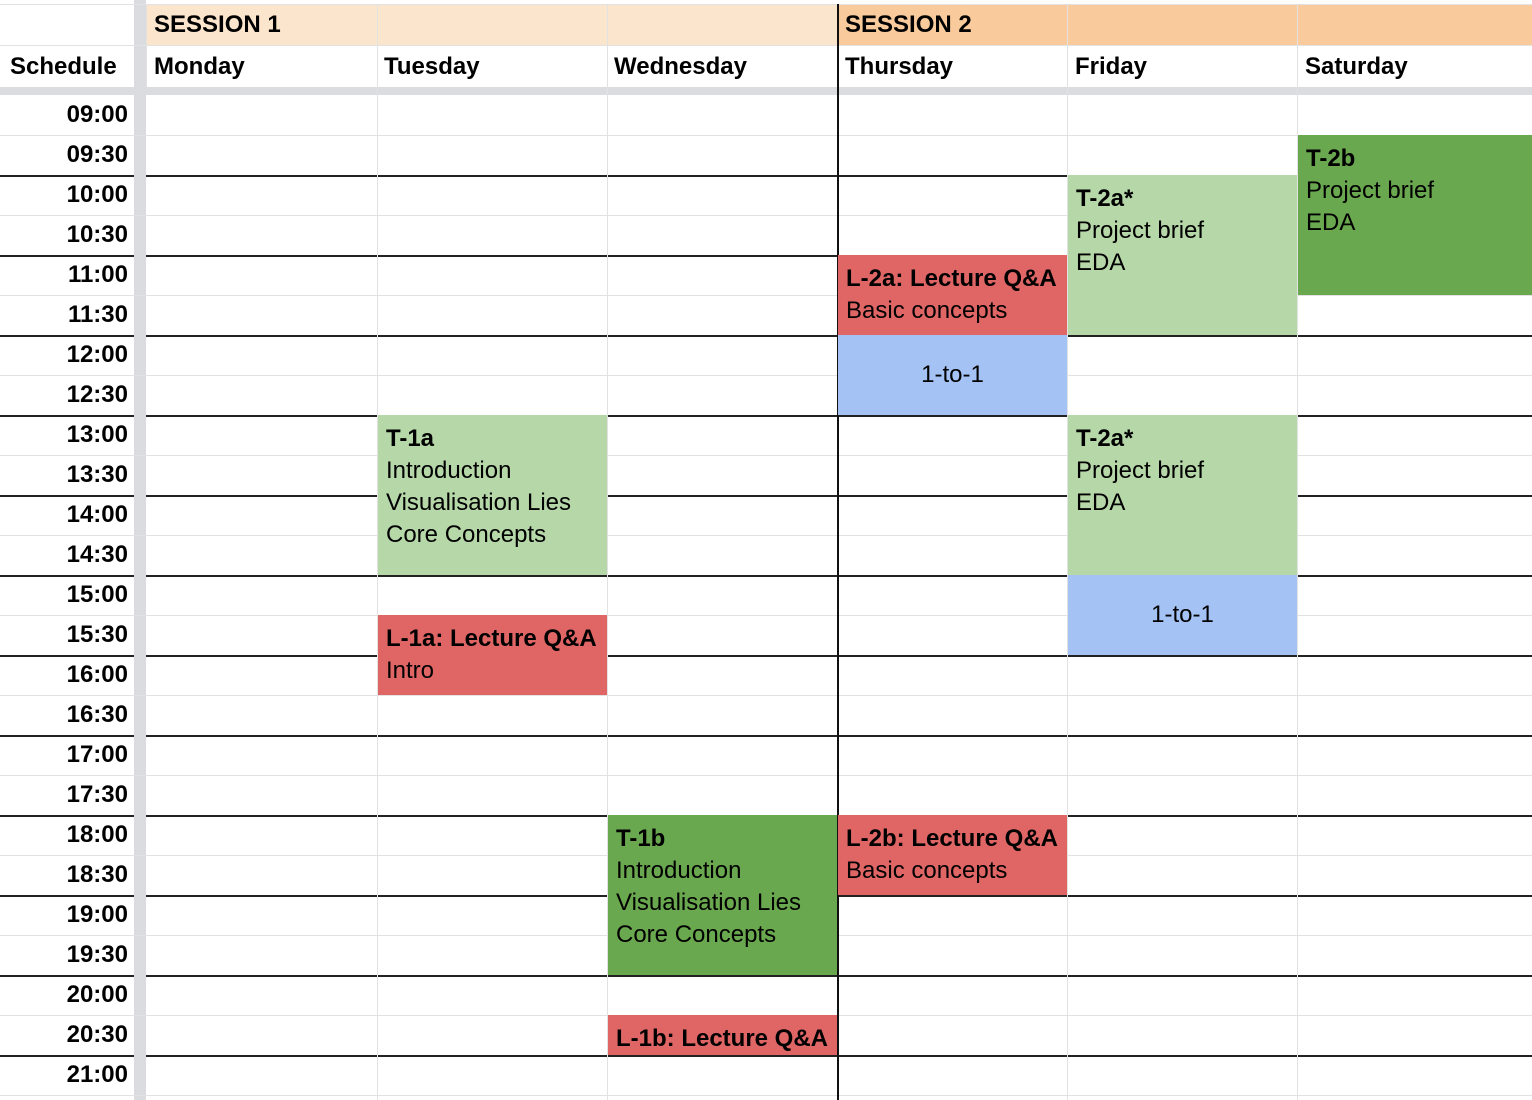 The width and height of the screenshot is (1532, 1100). I want to click on time-label: 11:30, so click(64, 315).